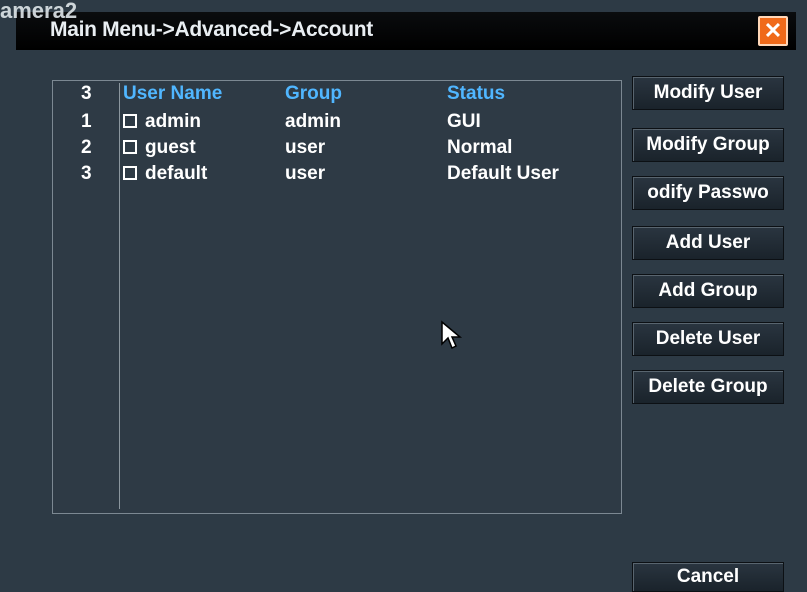 Image resolution: width=807 pixels, height=592 pixels. Describe the element at coordinates (708, 577) in the screenshot. I see `cancel-button: Cancel` at that location.